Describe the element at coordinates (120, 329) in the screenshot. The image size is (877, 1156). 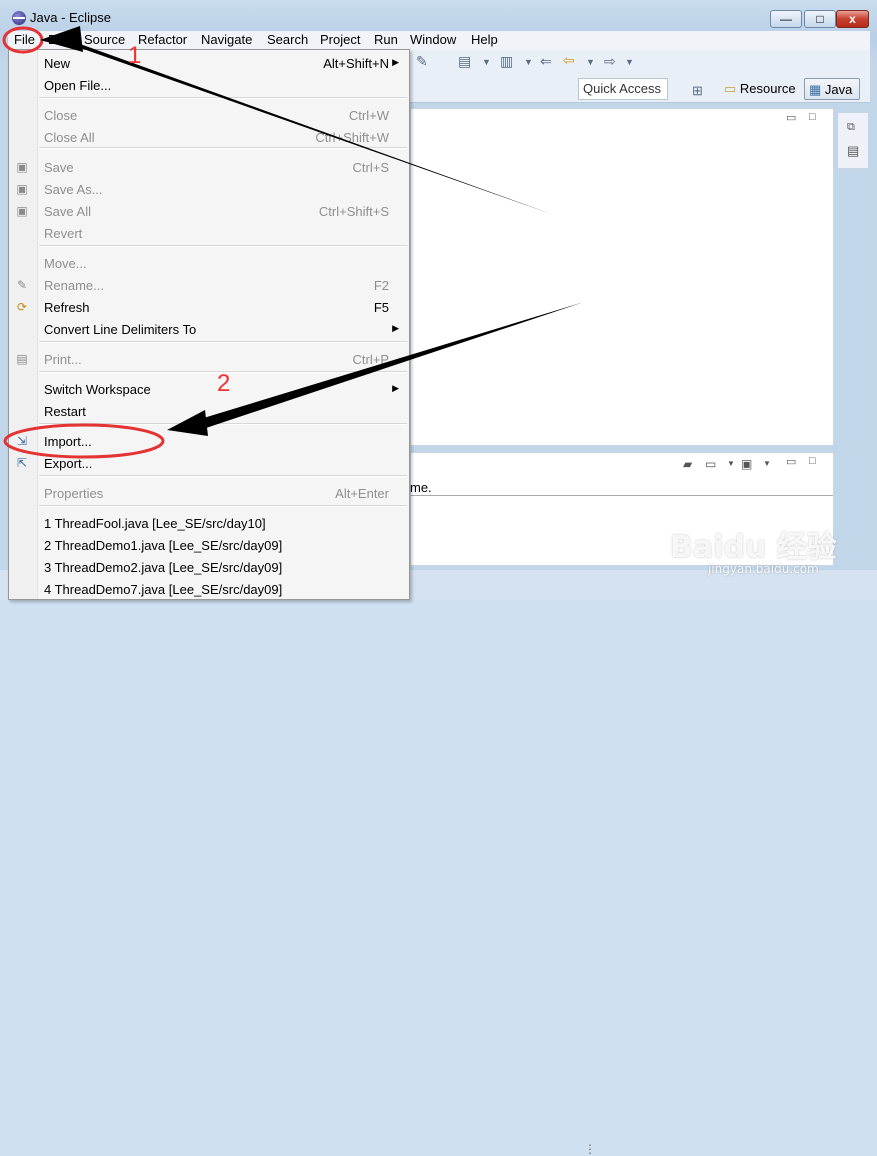
I see `file-menu-item-label: Convert Line Delimiters To` at that location.